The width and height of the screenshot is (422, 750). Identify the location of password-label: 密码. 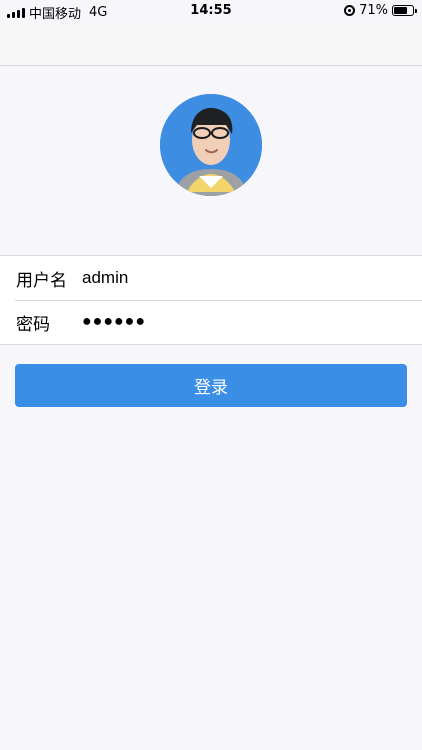
(33, 324).